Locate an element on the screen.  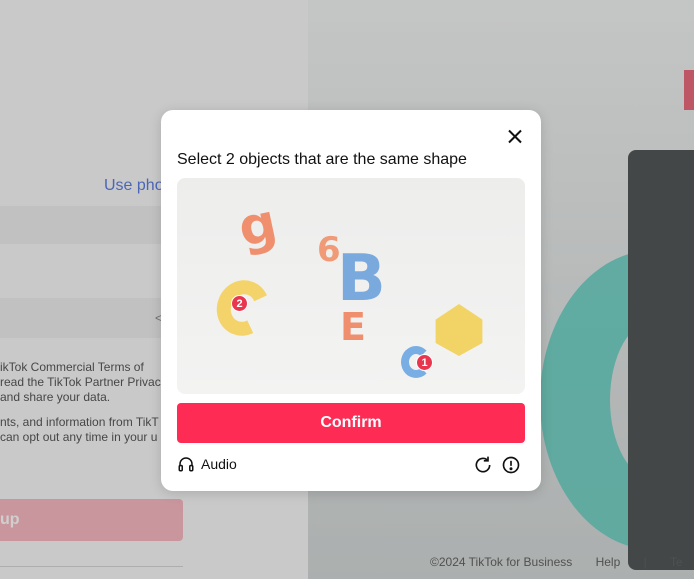
close-icon is located at coordinates (515, 137).